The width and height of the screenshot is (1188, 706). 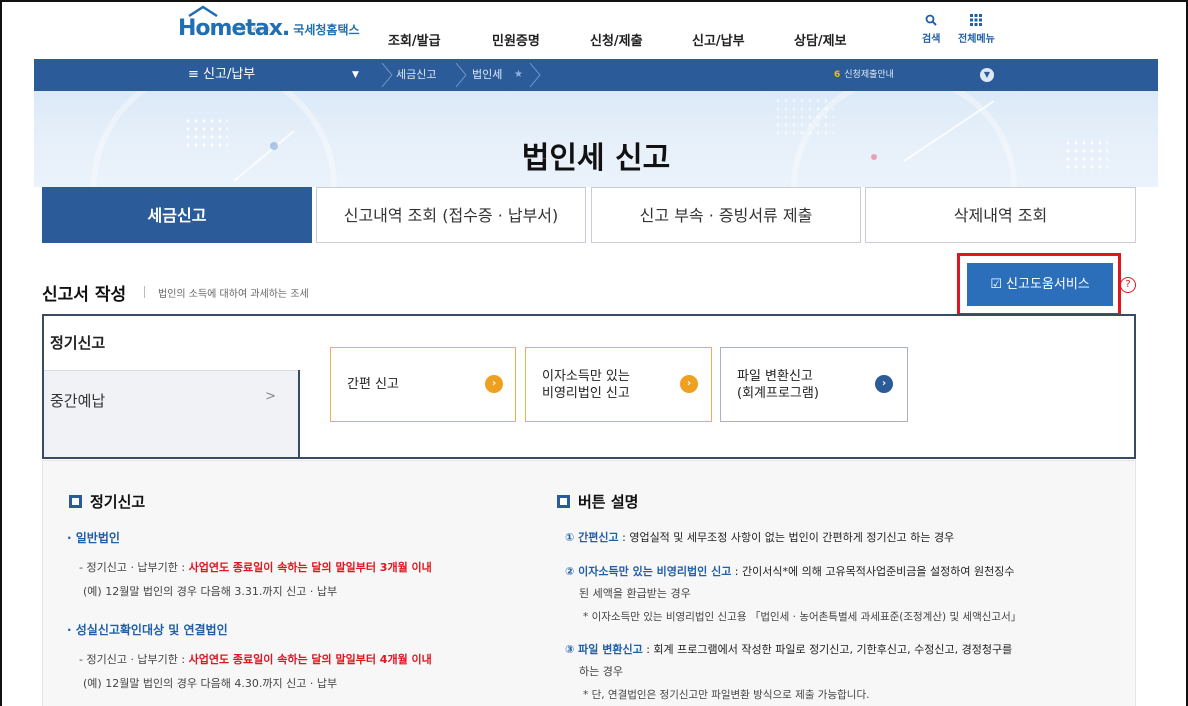 I want to click on tab-attachment-submit: 신고 부속 · 증빙서류 제출, so click(x=726, y=215).